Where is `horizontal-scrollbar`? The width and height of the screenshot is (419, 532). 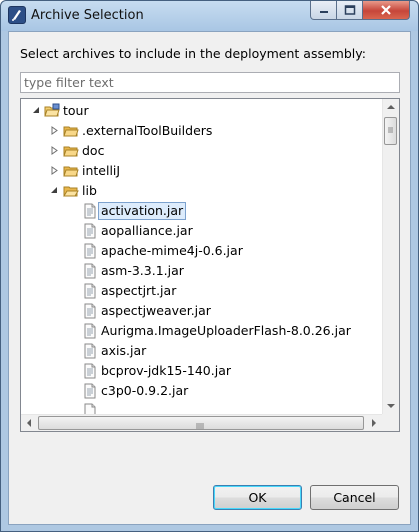
horizontal-scrollbar is located at coordinates (201, 422).